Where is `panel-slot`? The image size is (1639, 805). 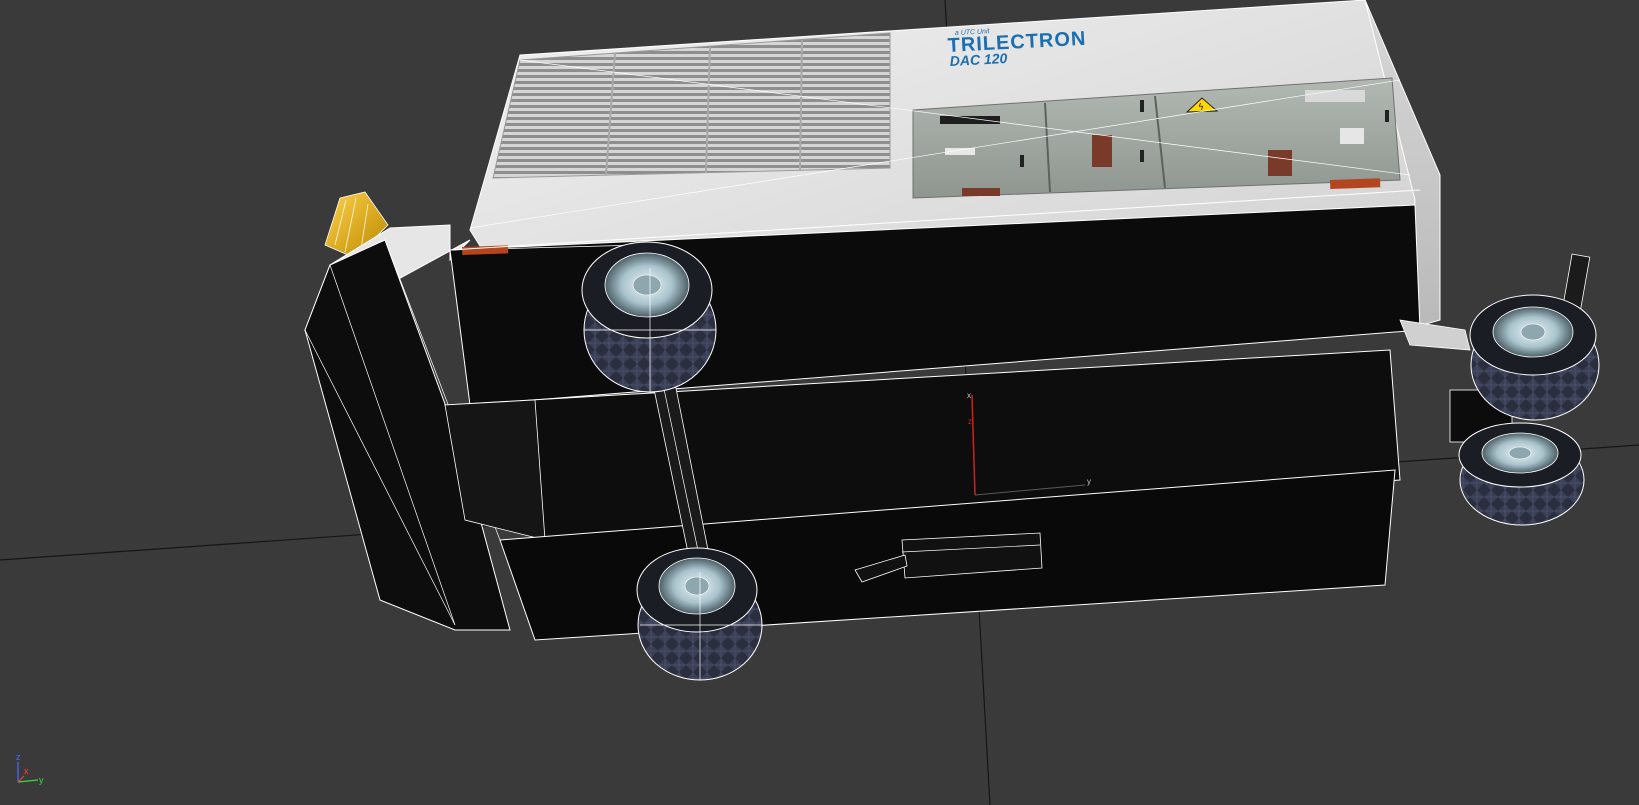 panel-slot is located at coordinates (970, 120).